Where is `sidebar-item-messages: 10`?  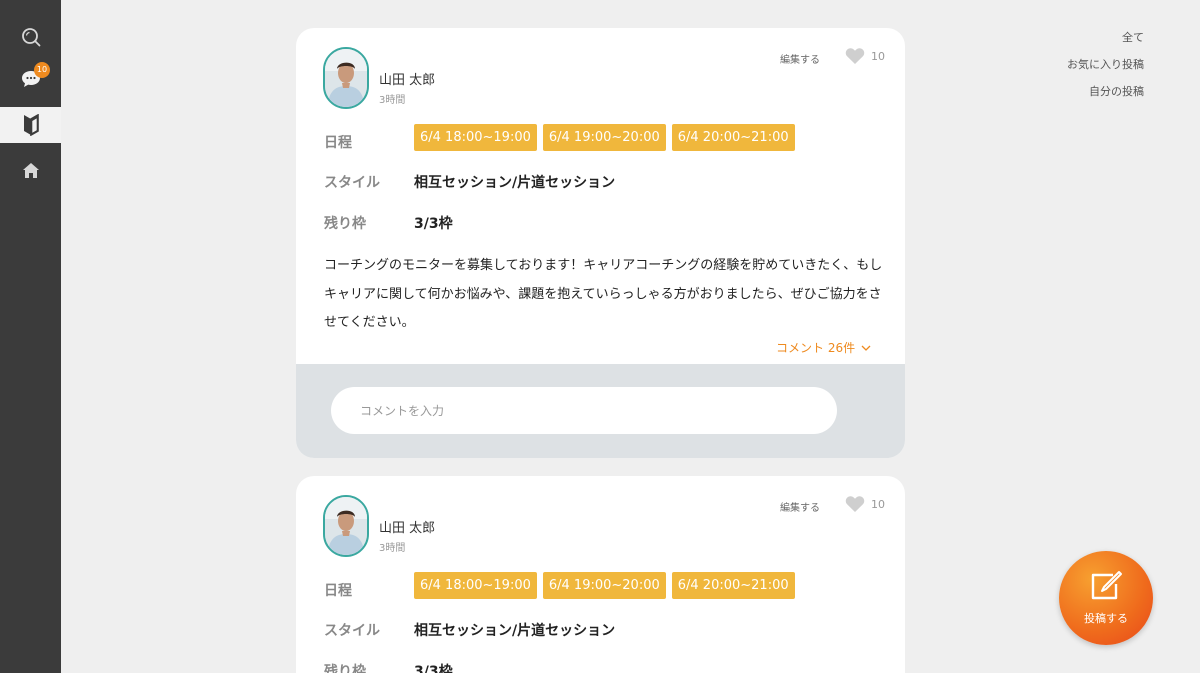
sidebar-item-messages: 10 is located at coordinates (30, 79).